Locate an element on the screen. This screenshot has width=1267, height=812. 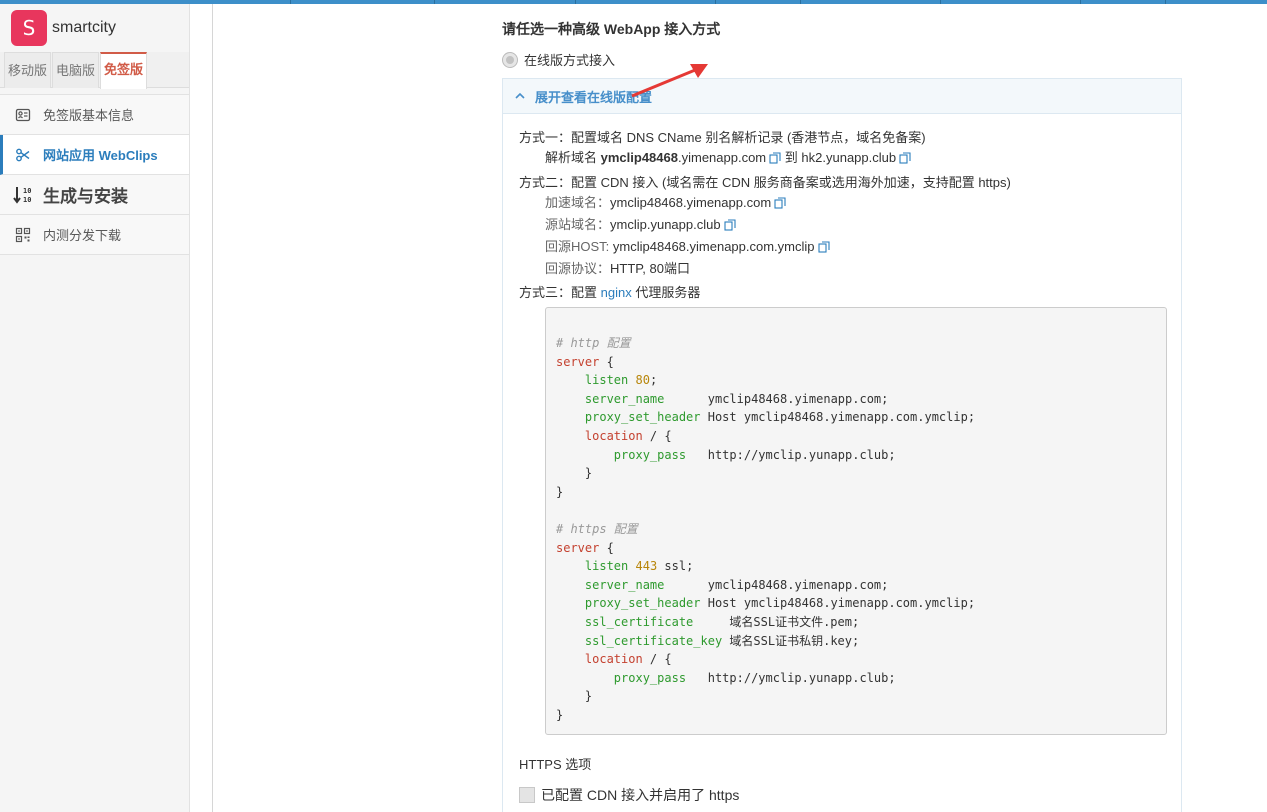
red-arrow-annotation is located at coordinates (669, 81).